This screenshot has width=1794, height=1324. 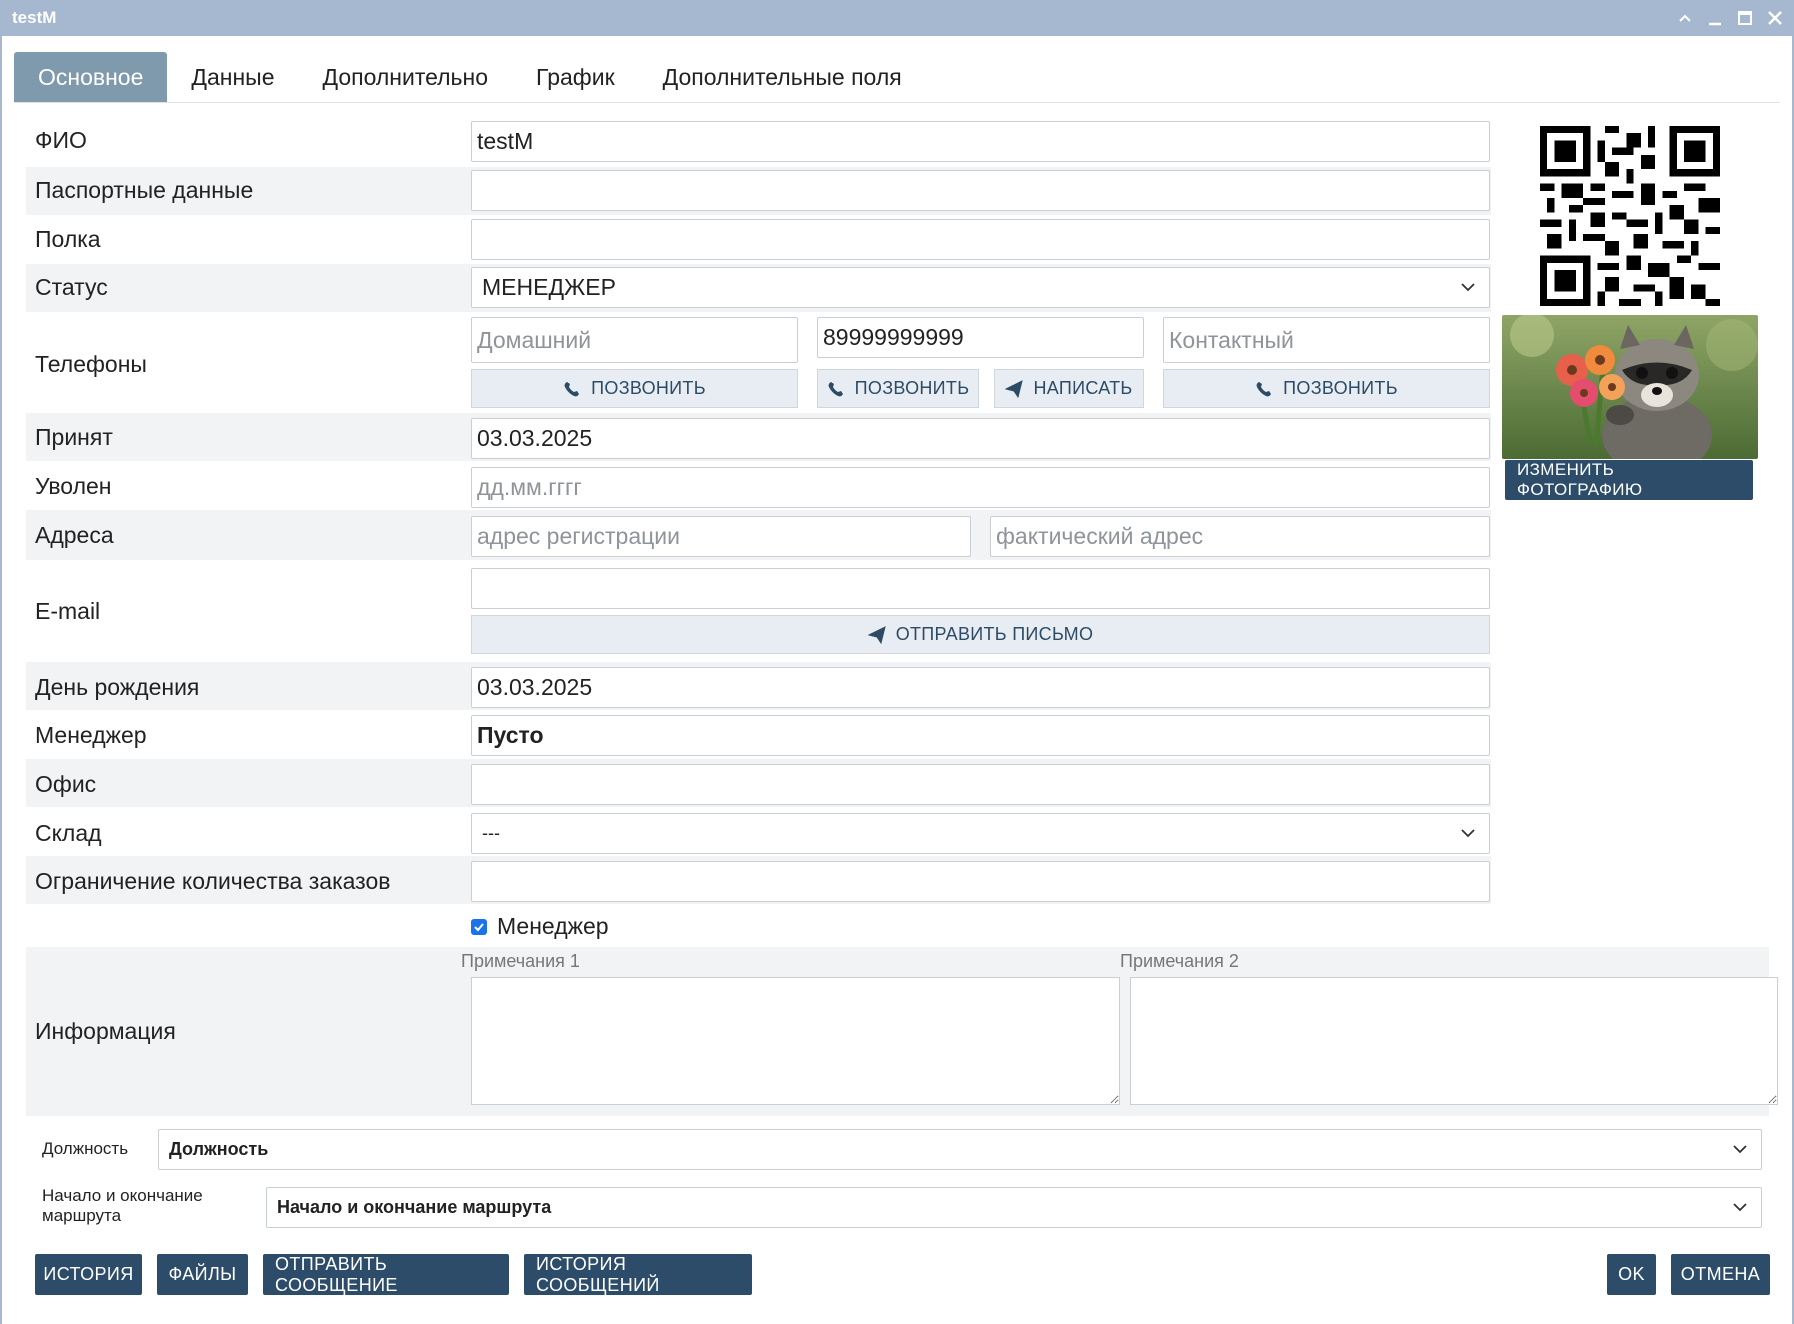 I want to click on email-label: E-mail, so click(x=68, y=611).